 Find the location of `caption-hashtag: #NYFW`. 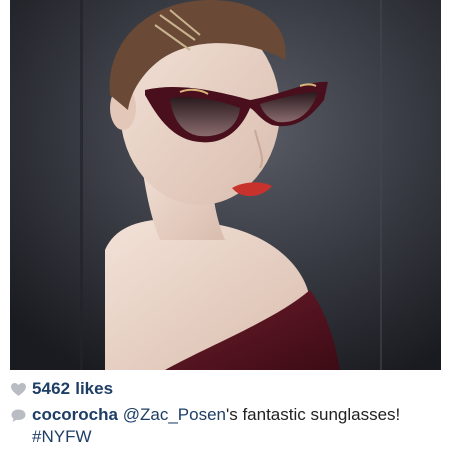

caption-hashtag: #NYFW is located at coordinates (62, 436).